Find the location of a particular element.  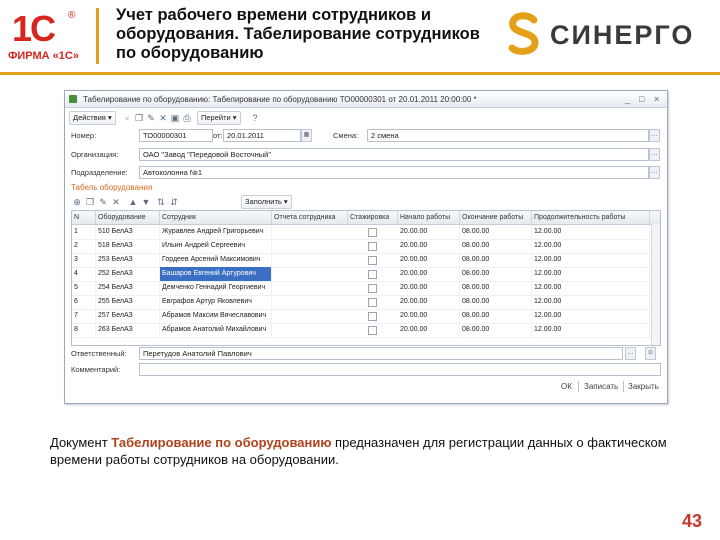

responsible-open-icon: ⊙ is located at coordinates (650, 353).